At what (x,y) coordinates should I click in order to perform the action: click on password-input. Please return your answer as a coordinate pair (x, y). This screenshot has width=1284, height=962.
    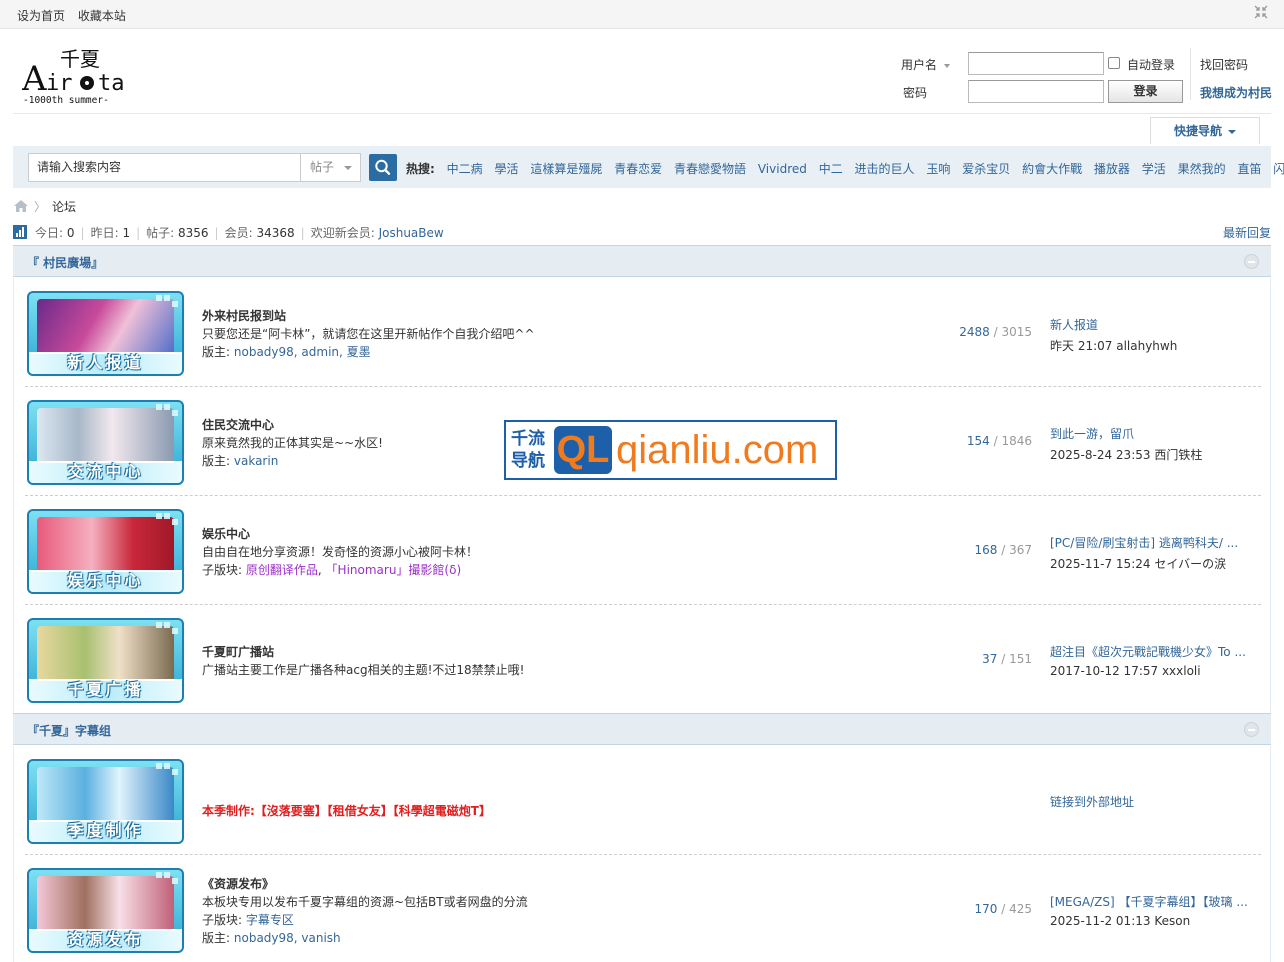
    Looking at the image, I should click on (1036, 91).